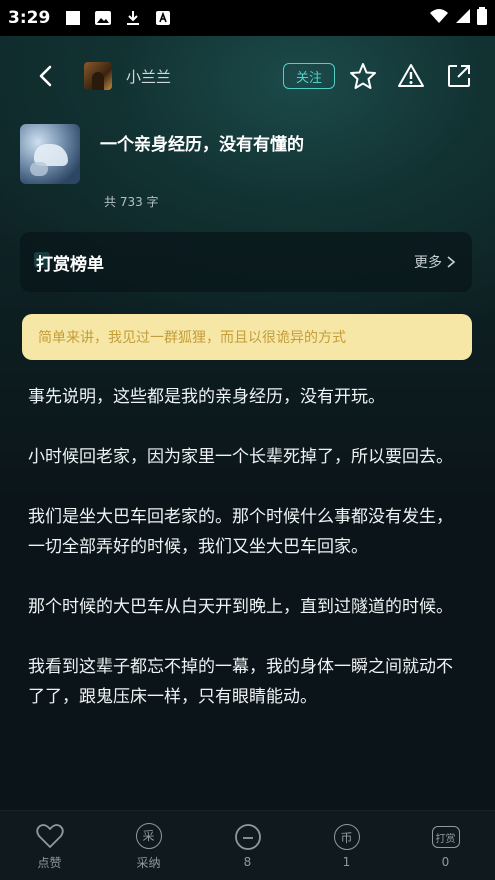 The image size is (495, 880). What do you see at coordinates (73, 18) in the screenshot?
I see `notification-square-icon` at bounding box center [73, 18].